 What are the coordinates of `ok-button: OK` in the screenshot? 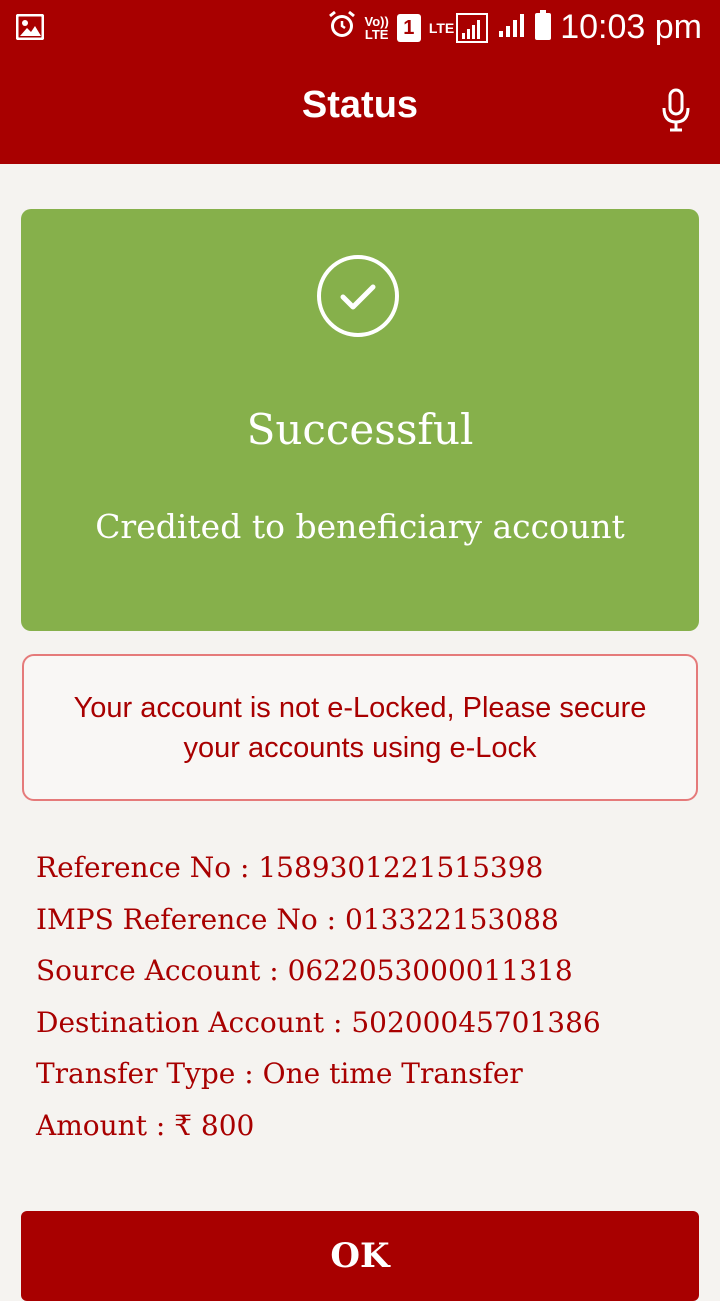 It's located at (360, 1256).